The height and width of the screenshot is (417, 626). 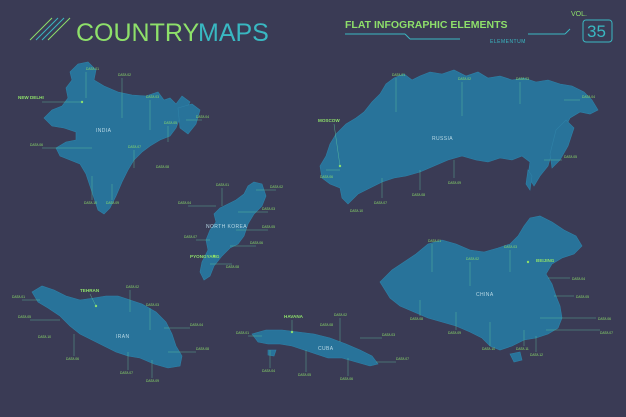 I want to click on brand-label: ELEMENTUM, so click(x=508, y=42).